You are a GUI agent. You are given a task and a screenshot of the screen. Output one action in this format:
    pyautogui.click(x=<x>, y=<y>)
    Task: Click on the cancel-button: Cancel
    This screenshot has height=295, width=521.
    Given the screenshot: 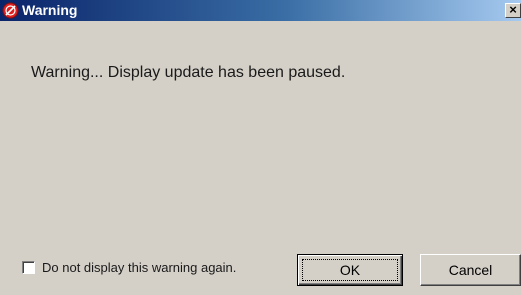 What is the action you would take?
    pyautogui.click(x=470, y=270)
    